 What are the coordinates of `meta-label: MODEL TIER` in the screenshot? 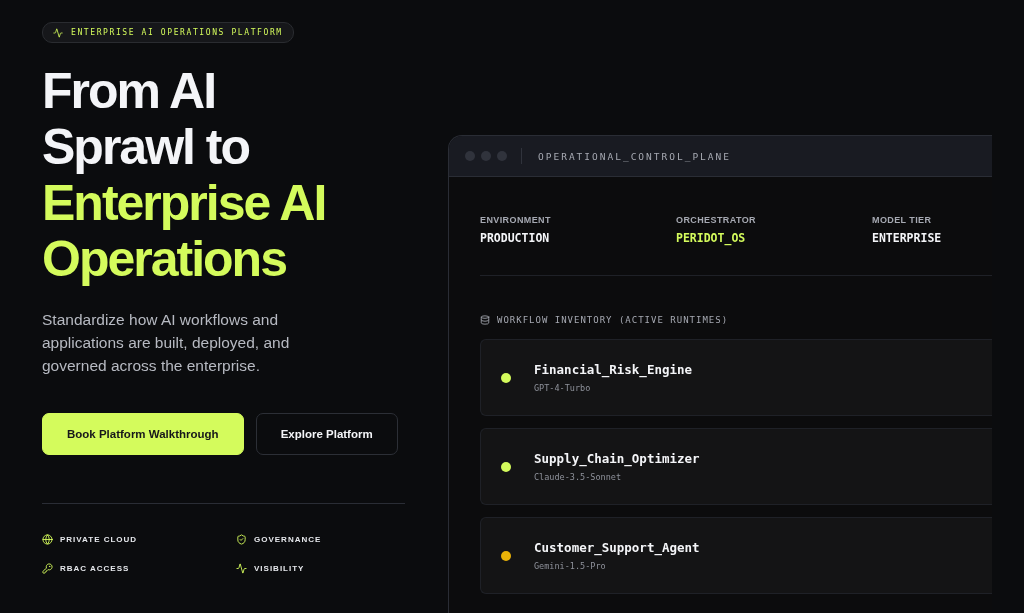 It's located at (902, 220).